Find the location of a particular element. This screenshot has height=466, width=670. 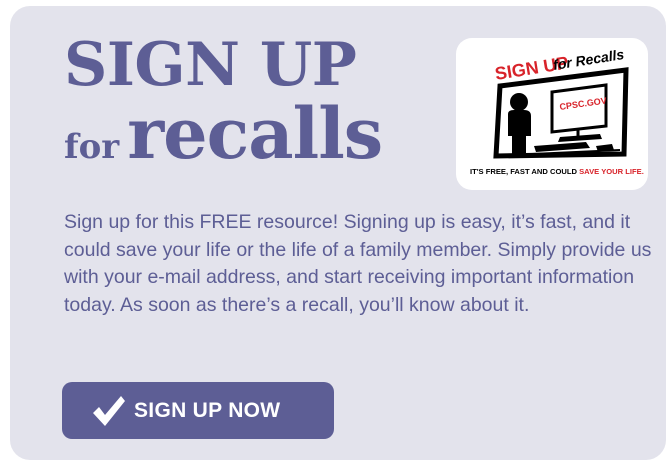

sign-up-now-button: SIGN UP NOW is located at coordinates (198, 410).